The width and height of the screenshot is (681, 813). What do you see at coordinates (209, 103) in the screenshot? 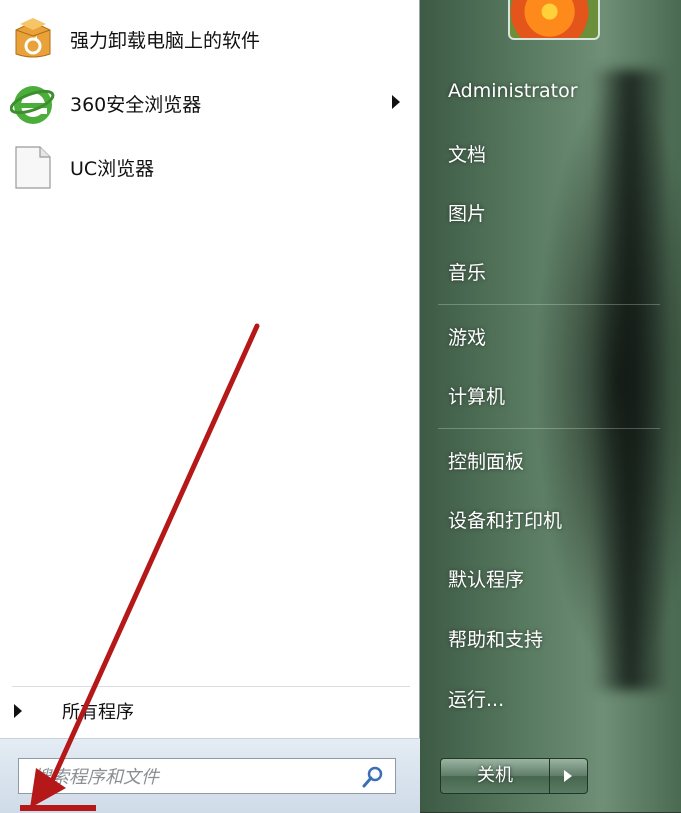
I see `program-item-360-browser: 360安全浏览器` at bounding box center [209, 103].